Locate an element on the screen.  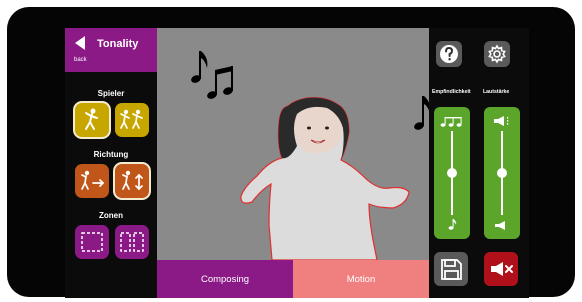
direction-vertical-button is located at coordinates (132, 181).